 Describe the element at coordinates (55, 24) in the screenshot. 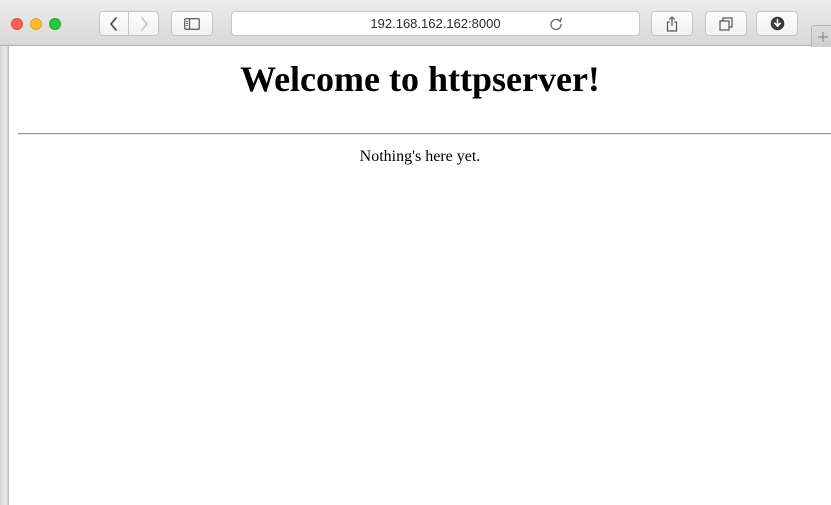

I see `zoom-window-button` at that location.